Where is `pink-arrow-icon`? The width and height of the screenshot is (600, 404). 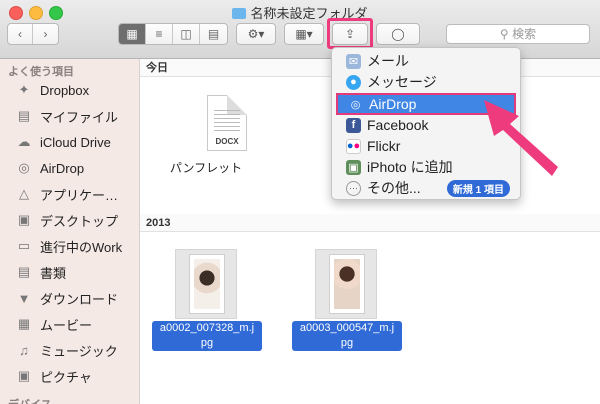
pink-arrow-icon is located at coordinates (521, 138).